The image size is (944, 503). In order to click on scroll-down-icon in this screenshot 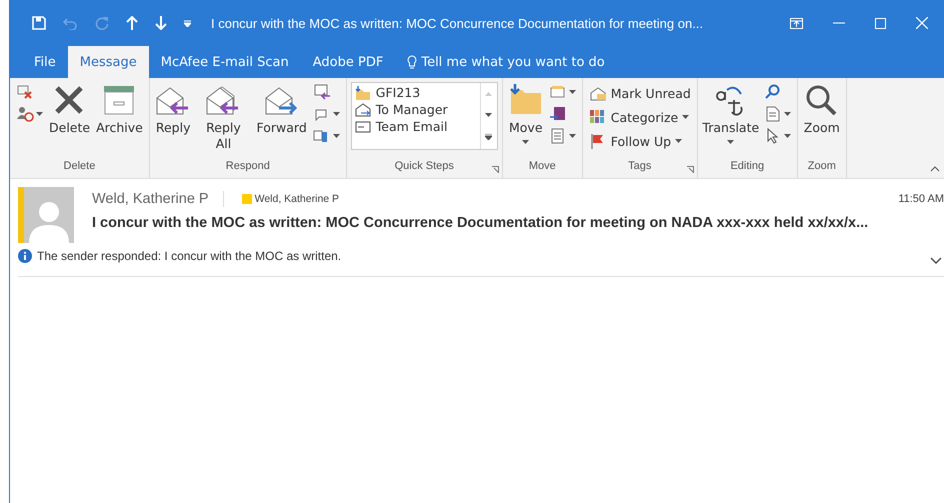, I will do `click(488, 114)`.